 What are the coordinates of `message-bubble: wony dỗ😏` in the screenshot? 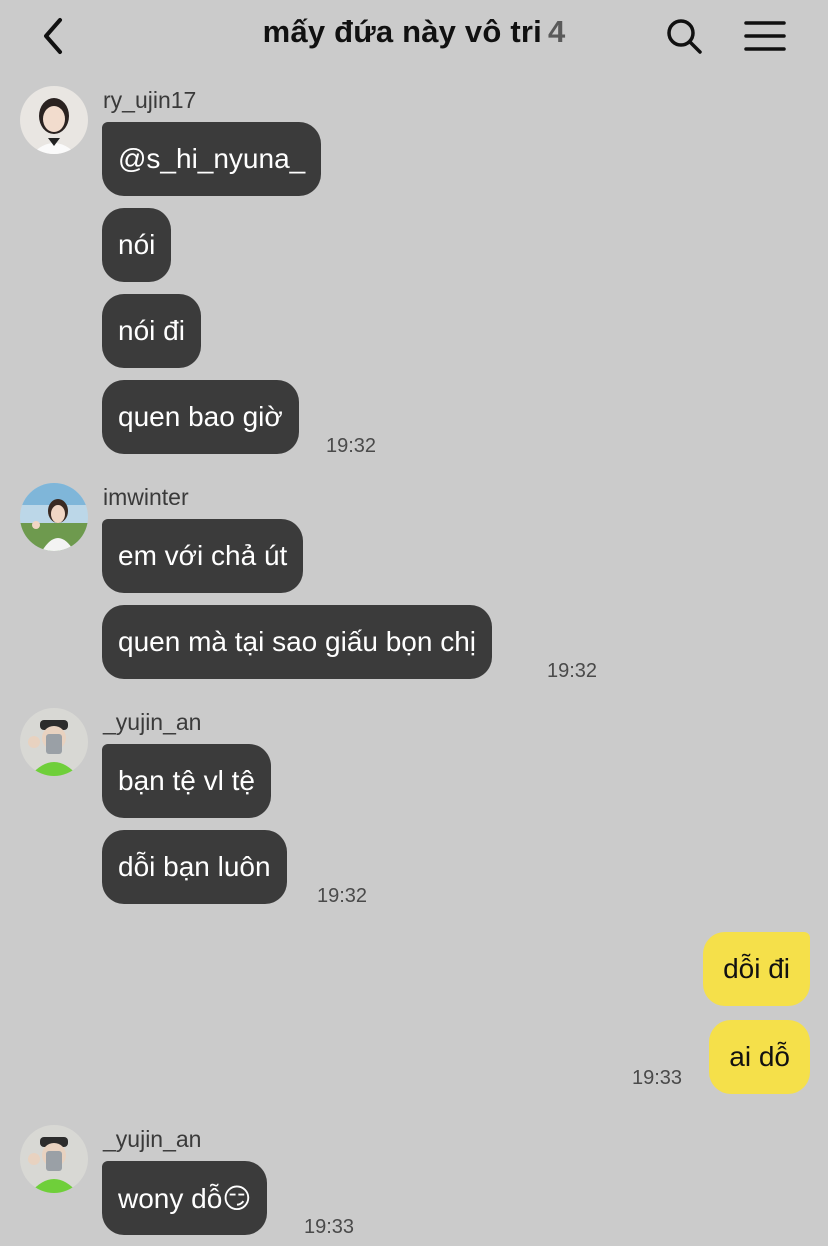 It's located at (185, 1198).